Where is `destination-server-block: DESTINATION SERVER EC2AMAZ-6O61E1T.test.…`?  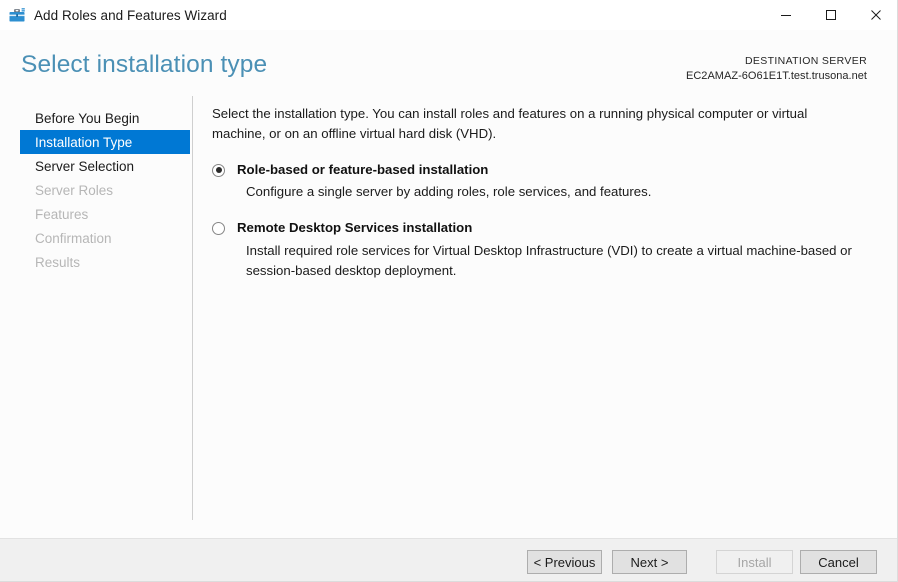 destination-server-block: DESTINATION SERVER EC2AMAZ-6O61E1T.test.… is located at coordinates (776, 69).